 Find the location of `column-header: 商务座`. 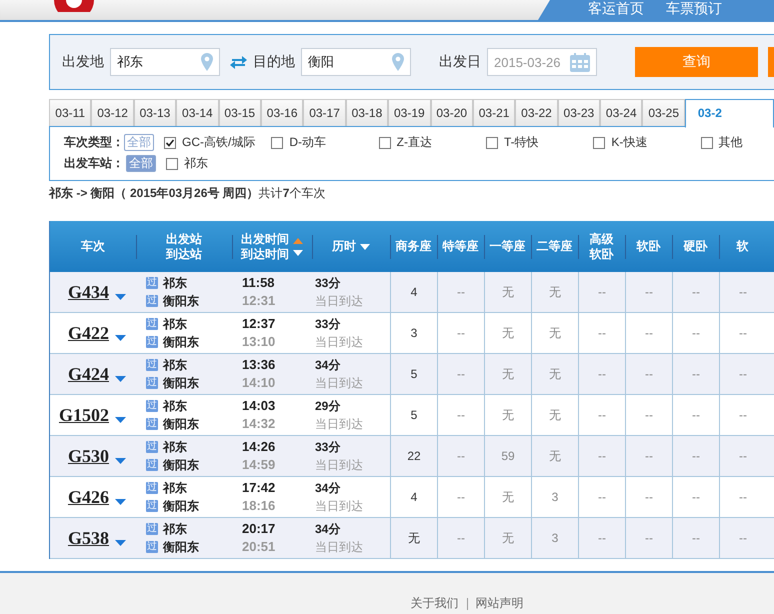

column-header: 商务座 is located at coordinates (414, 246).